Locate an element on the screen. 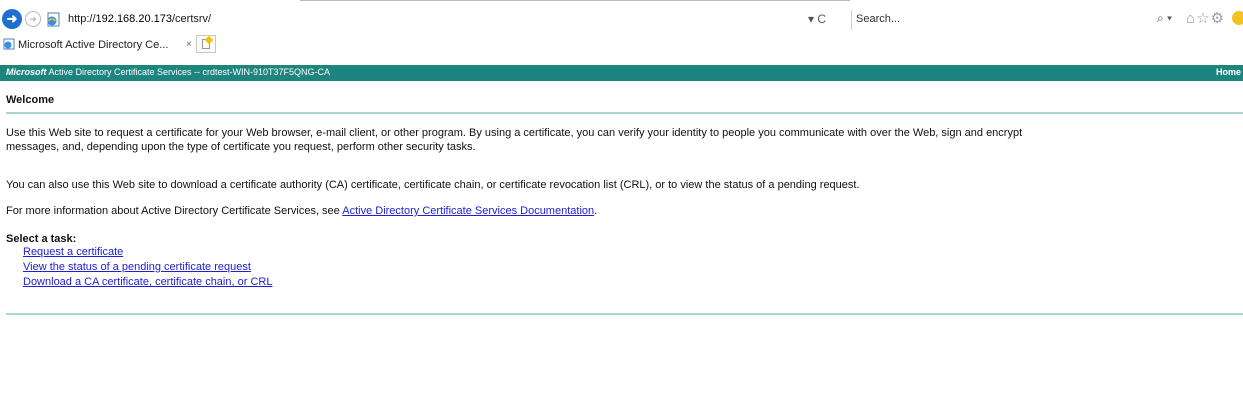  address-bar: http://192.168.20.173/certsrv/ is located at coordinates (139, 19).